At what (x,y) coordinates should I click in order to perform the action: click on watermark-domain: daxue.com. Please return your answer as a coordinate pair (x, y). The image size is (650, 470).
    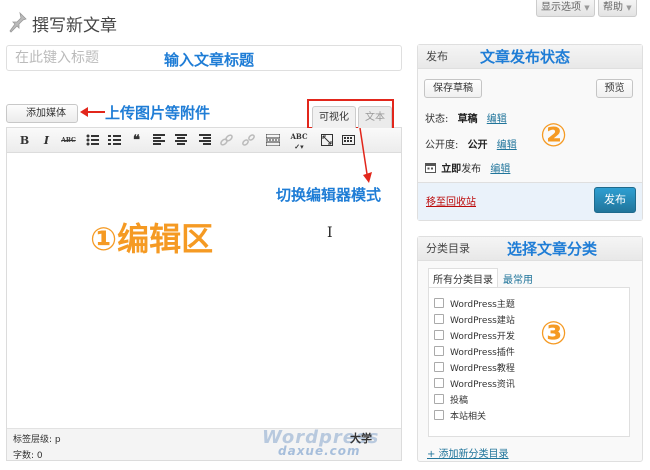
    Looking at the image, I should click on (319, 451).